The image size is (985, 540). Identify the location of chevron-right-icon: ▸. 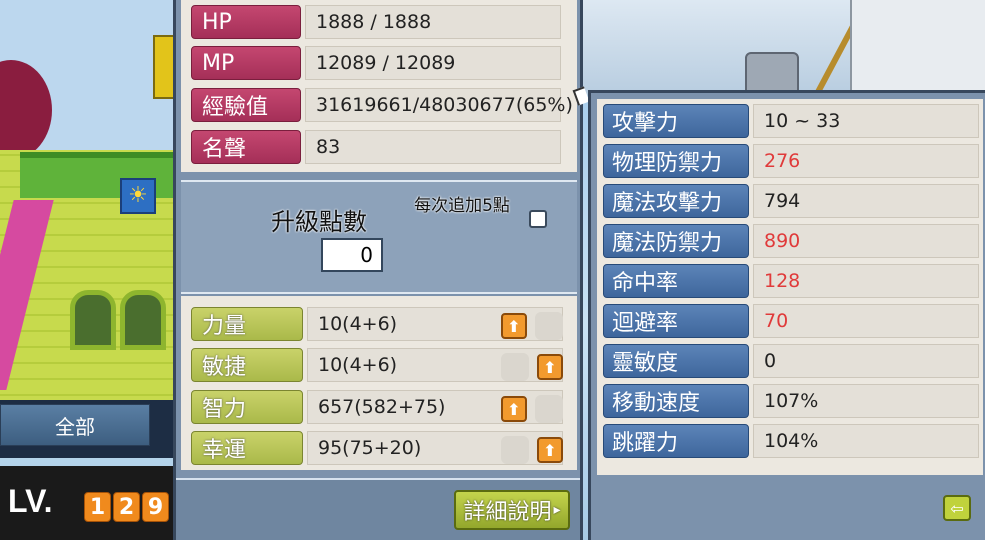
(557, 510).